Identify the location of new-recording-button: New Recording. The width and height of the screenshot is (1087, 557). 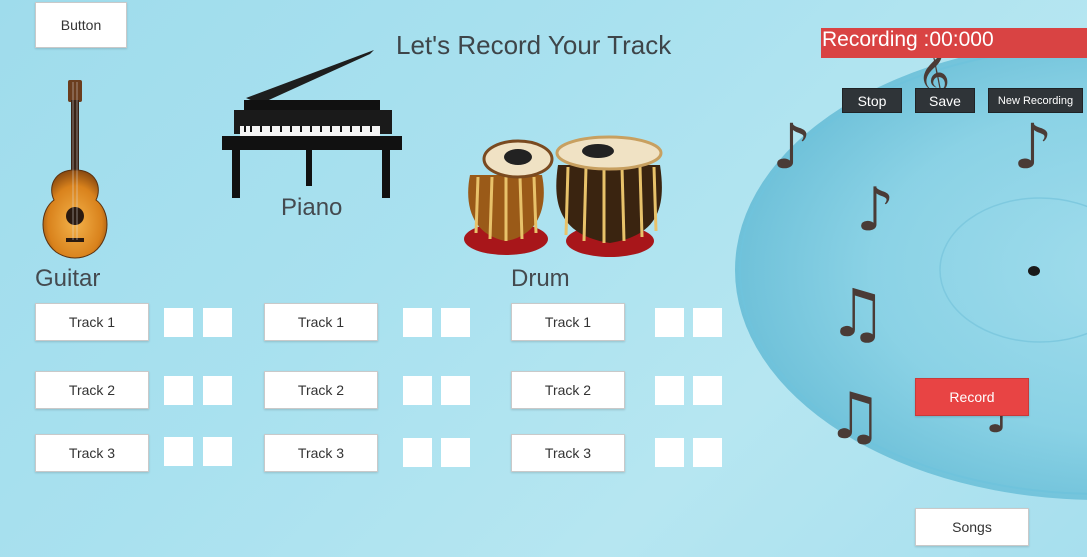
(1035, 100).